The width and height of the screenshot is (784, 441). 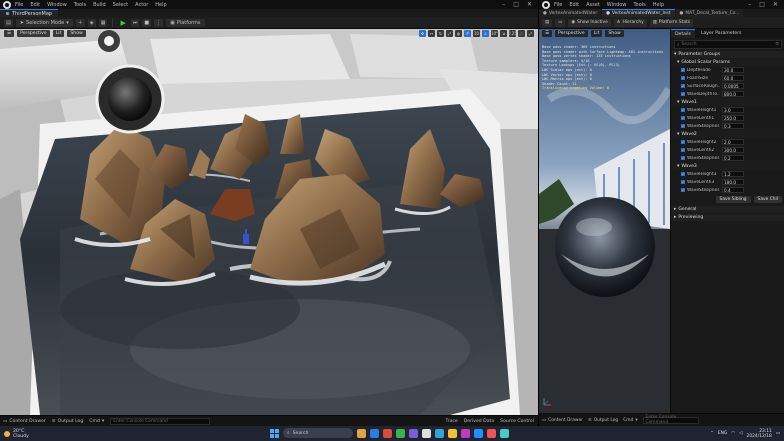 What do you see at coordinates (727, 209) in the screenshot?
I see `general-section-header: ▸ General` at bounding box center [727, 209].